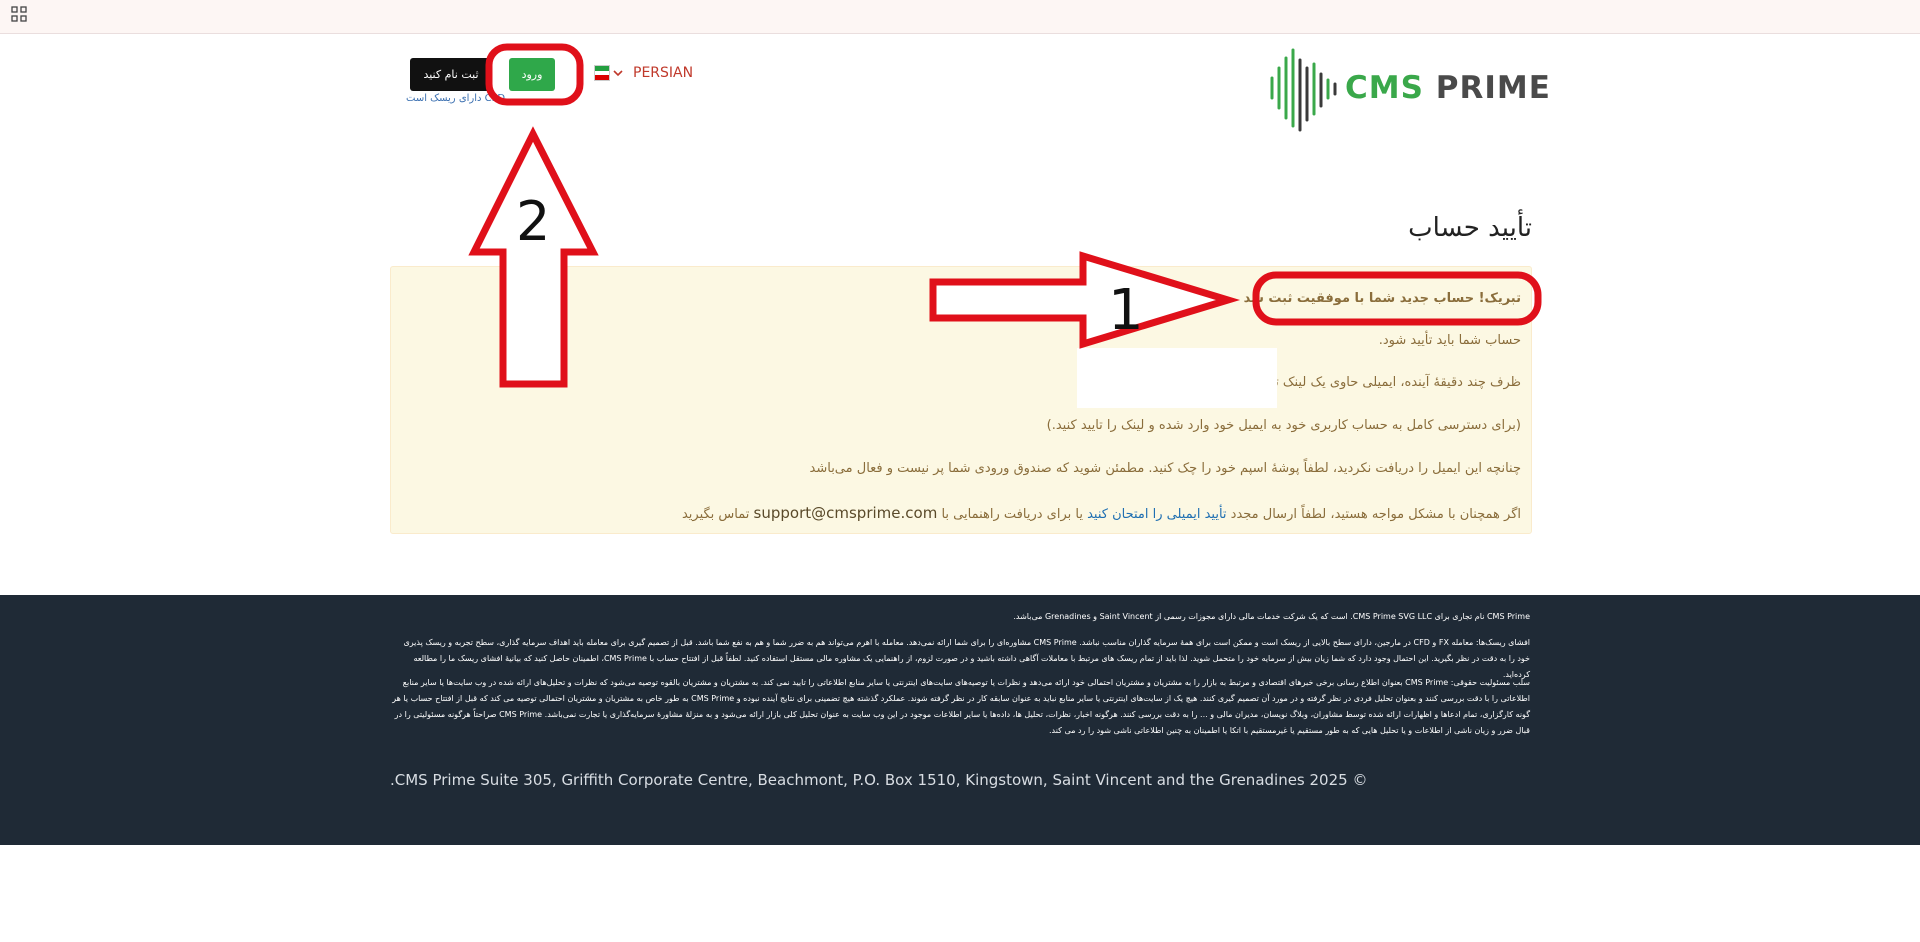  Describe the element at coordinates (1303, 90) in the screenshot. I see `waveform-logo-icon` at that location.